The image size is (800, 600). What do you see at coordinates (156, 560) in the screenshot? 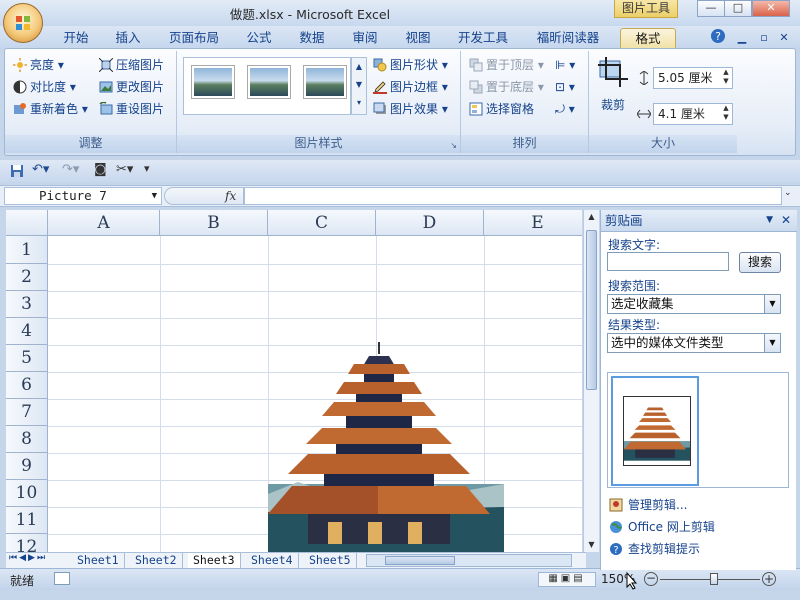
I see `sheet-tab-2: Sheet2` at bounding box center [156, 560].